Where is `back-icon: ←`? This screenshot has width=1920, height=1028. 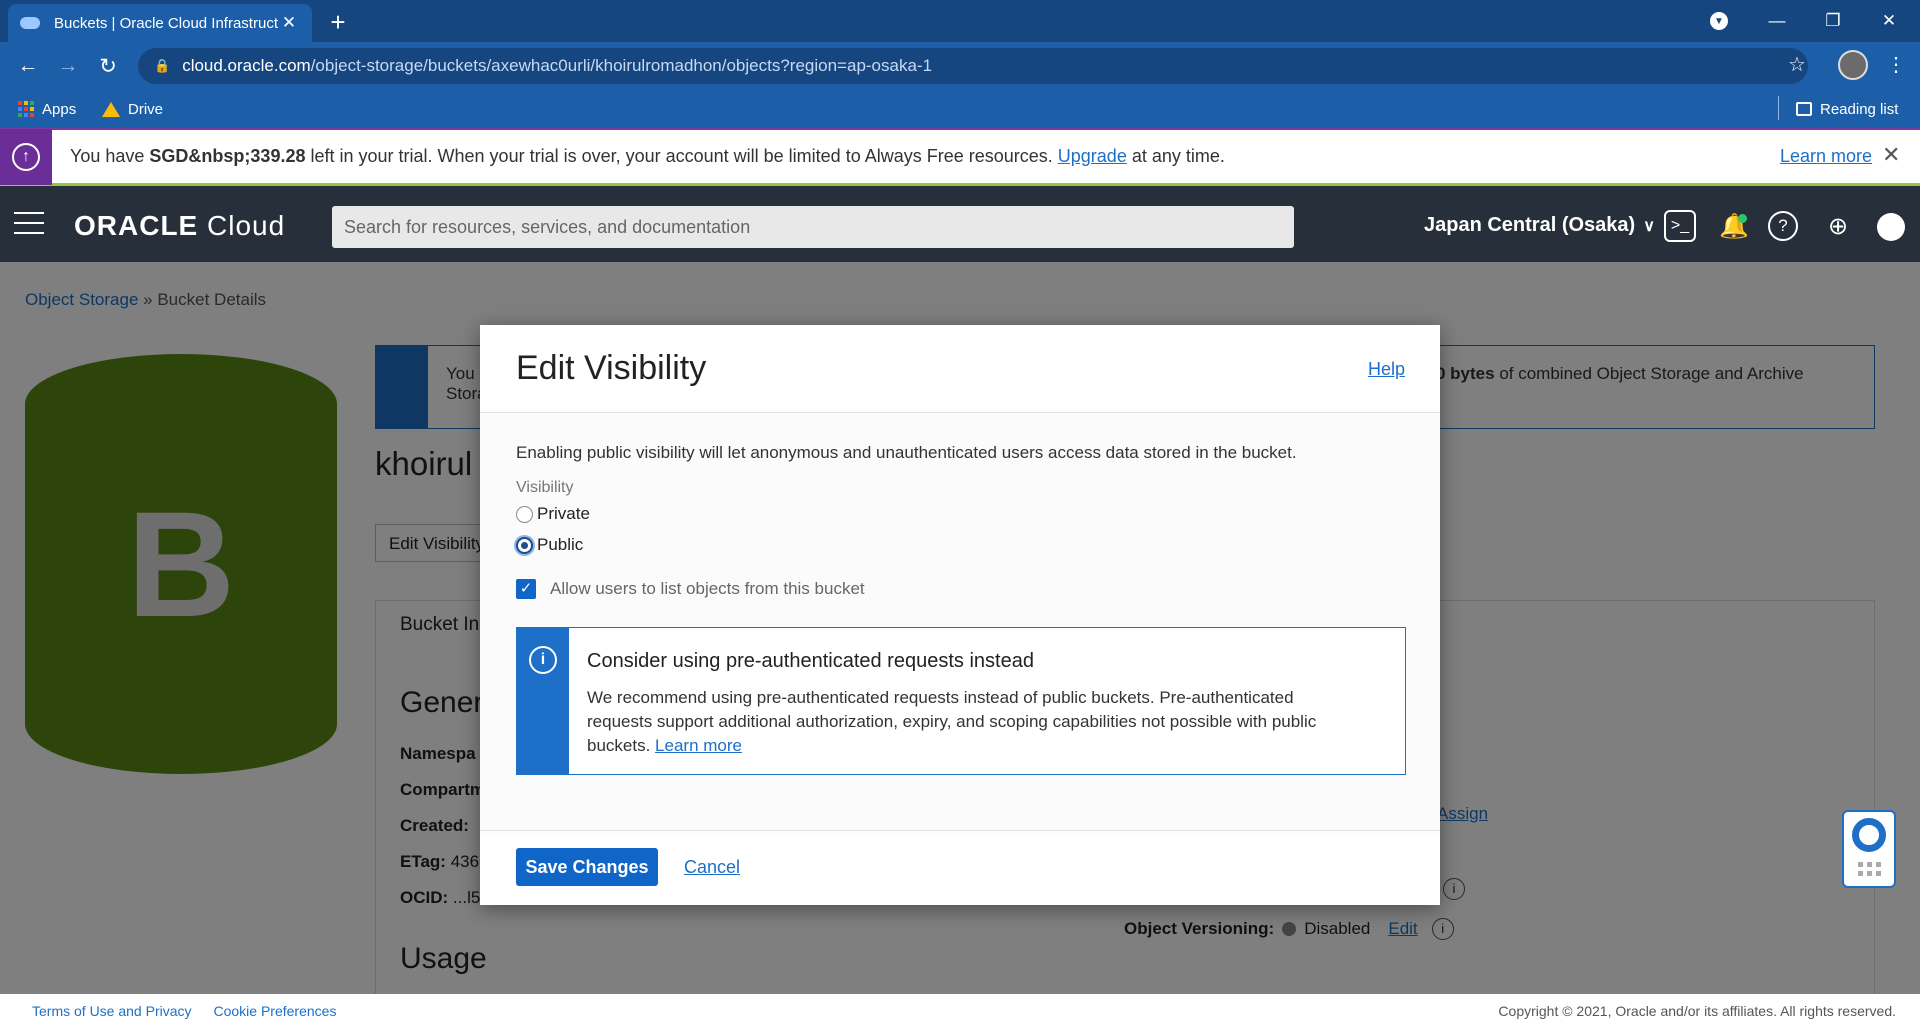 back-icon: ← is located at coordinates (28, 66).